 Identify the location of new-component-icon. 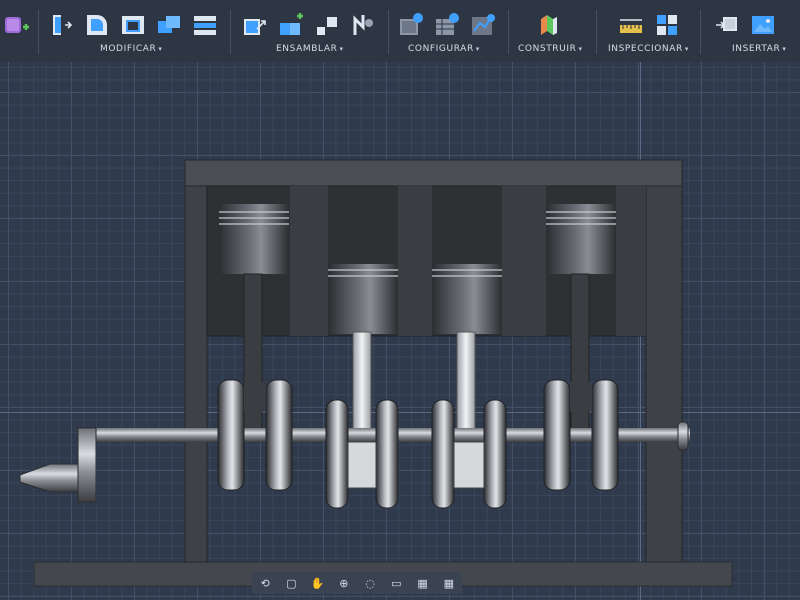
(255, 25).